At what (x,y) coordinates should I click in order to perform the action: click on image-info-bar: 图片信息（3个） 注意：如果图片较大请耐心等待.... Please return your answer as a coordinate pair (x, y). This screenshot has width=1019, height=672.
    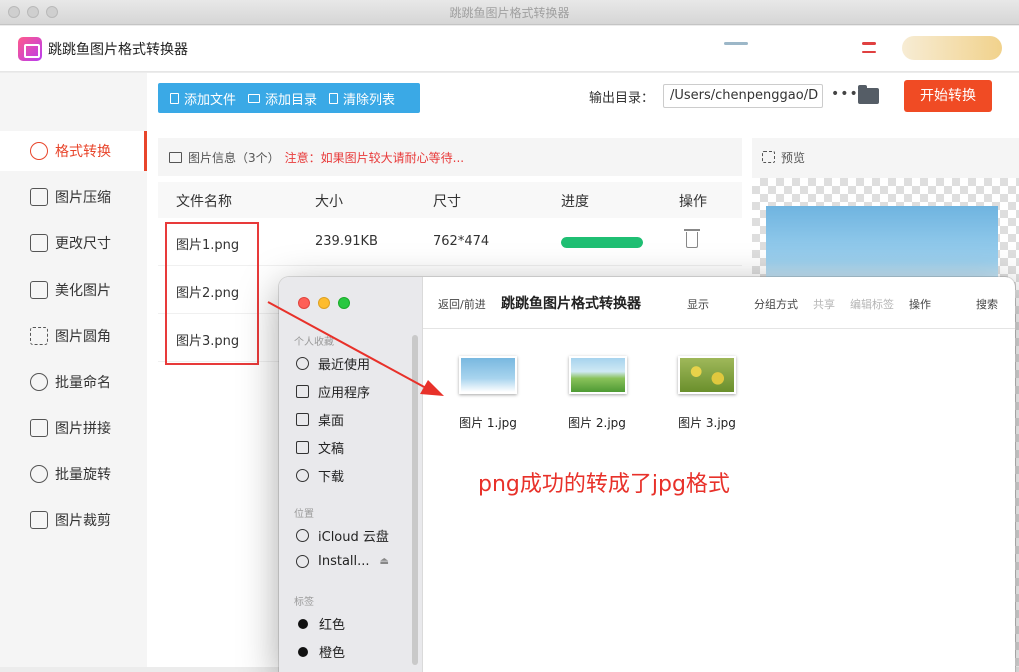
    Looking at the image, I should click on (450, 157).